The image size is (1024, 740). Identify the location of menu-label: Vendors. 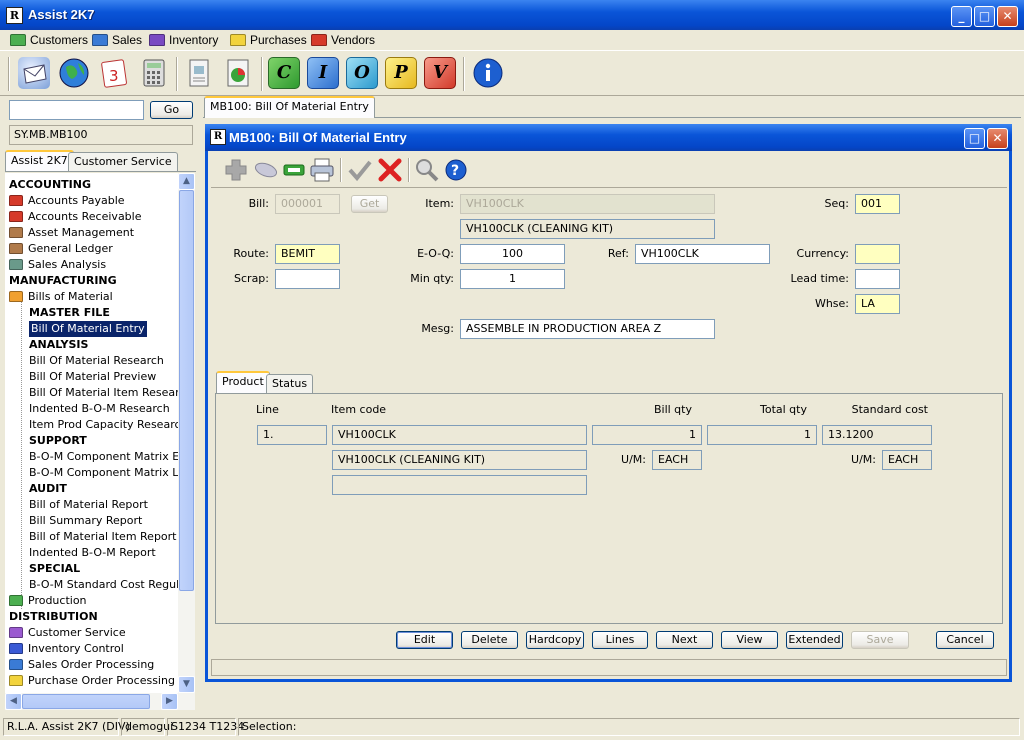
(353, 40).